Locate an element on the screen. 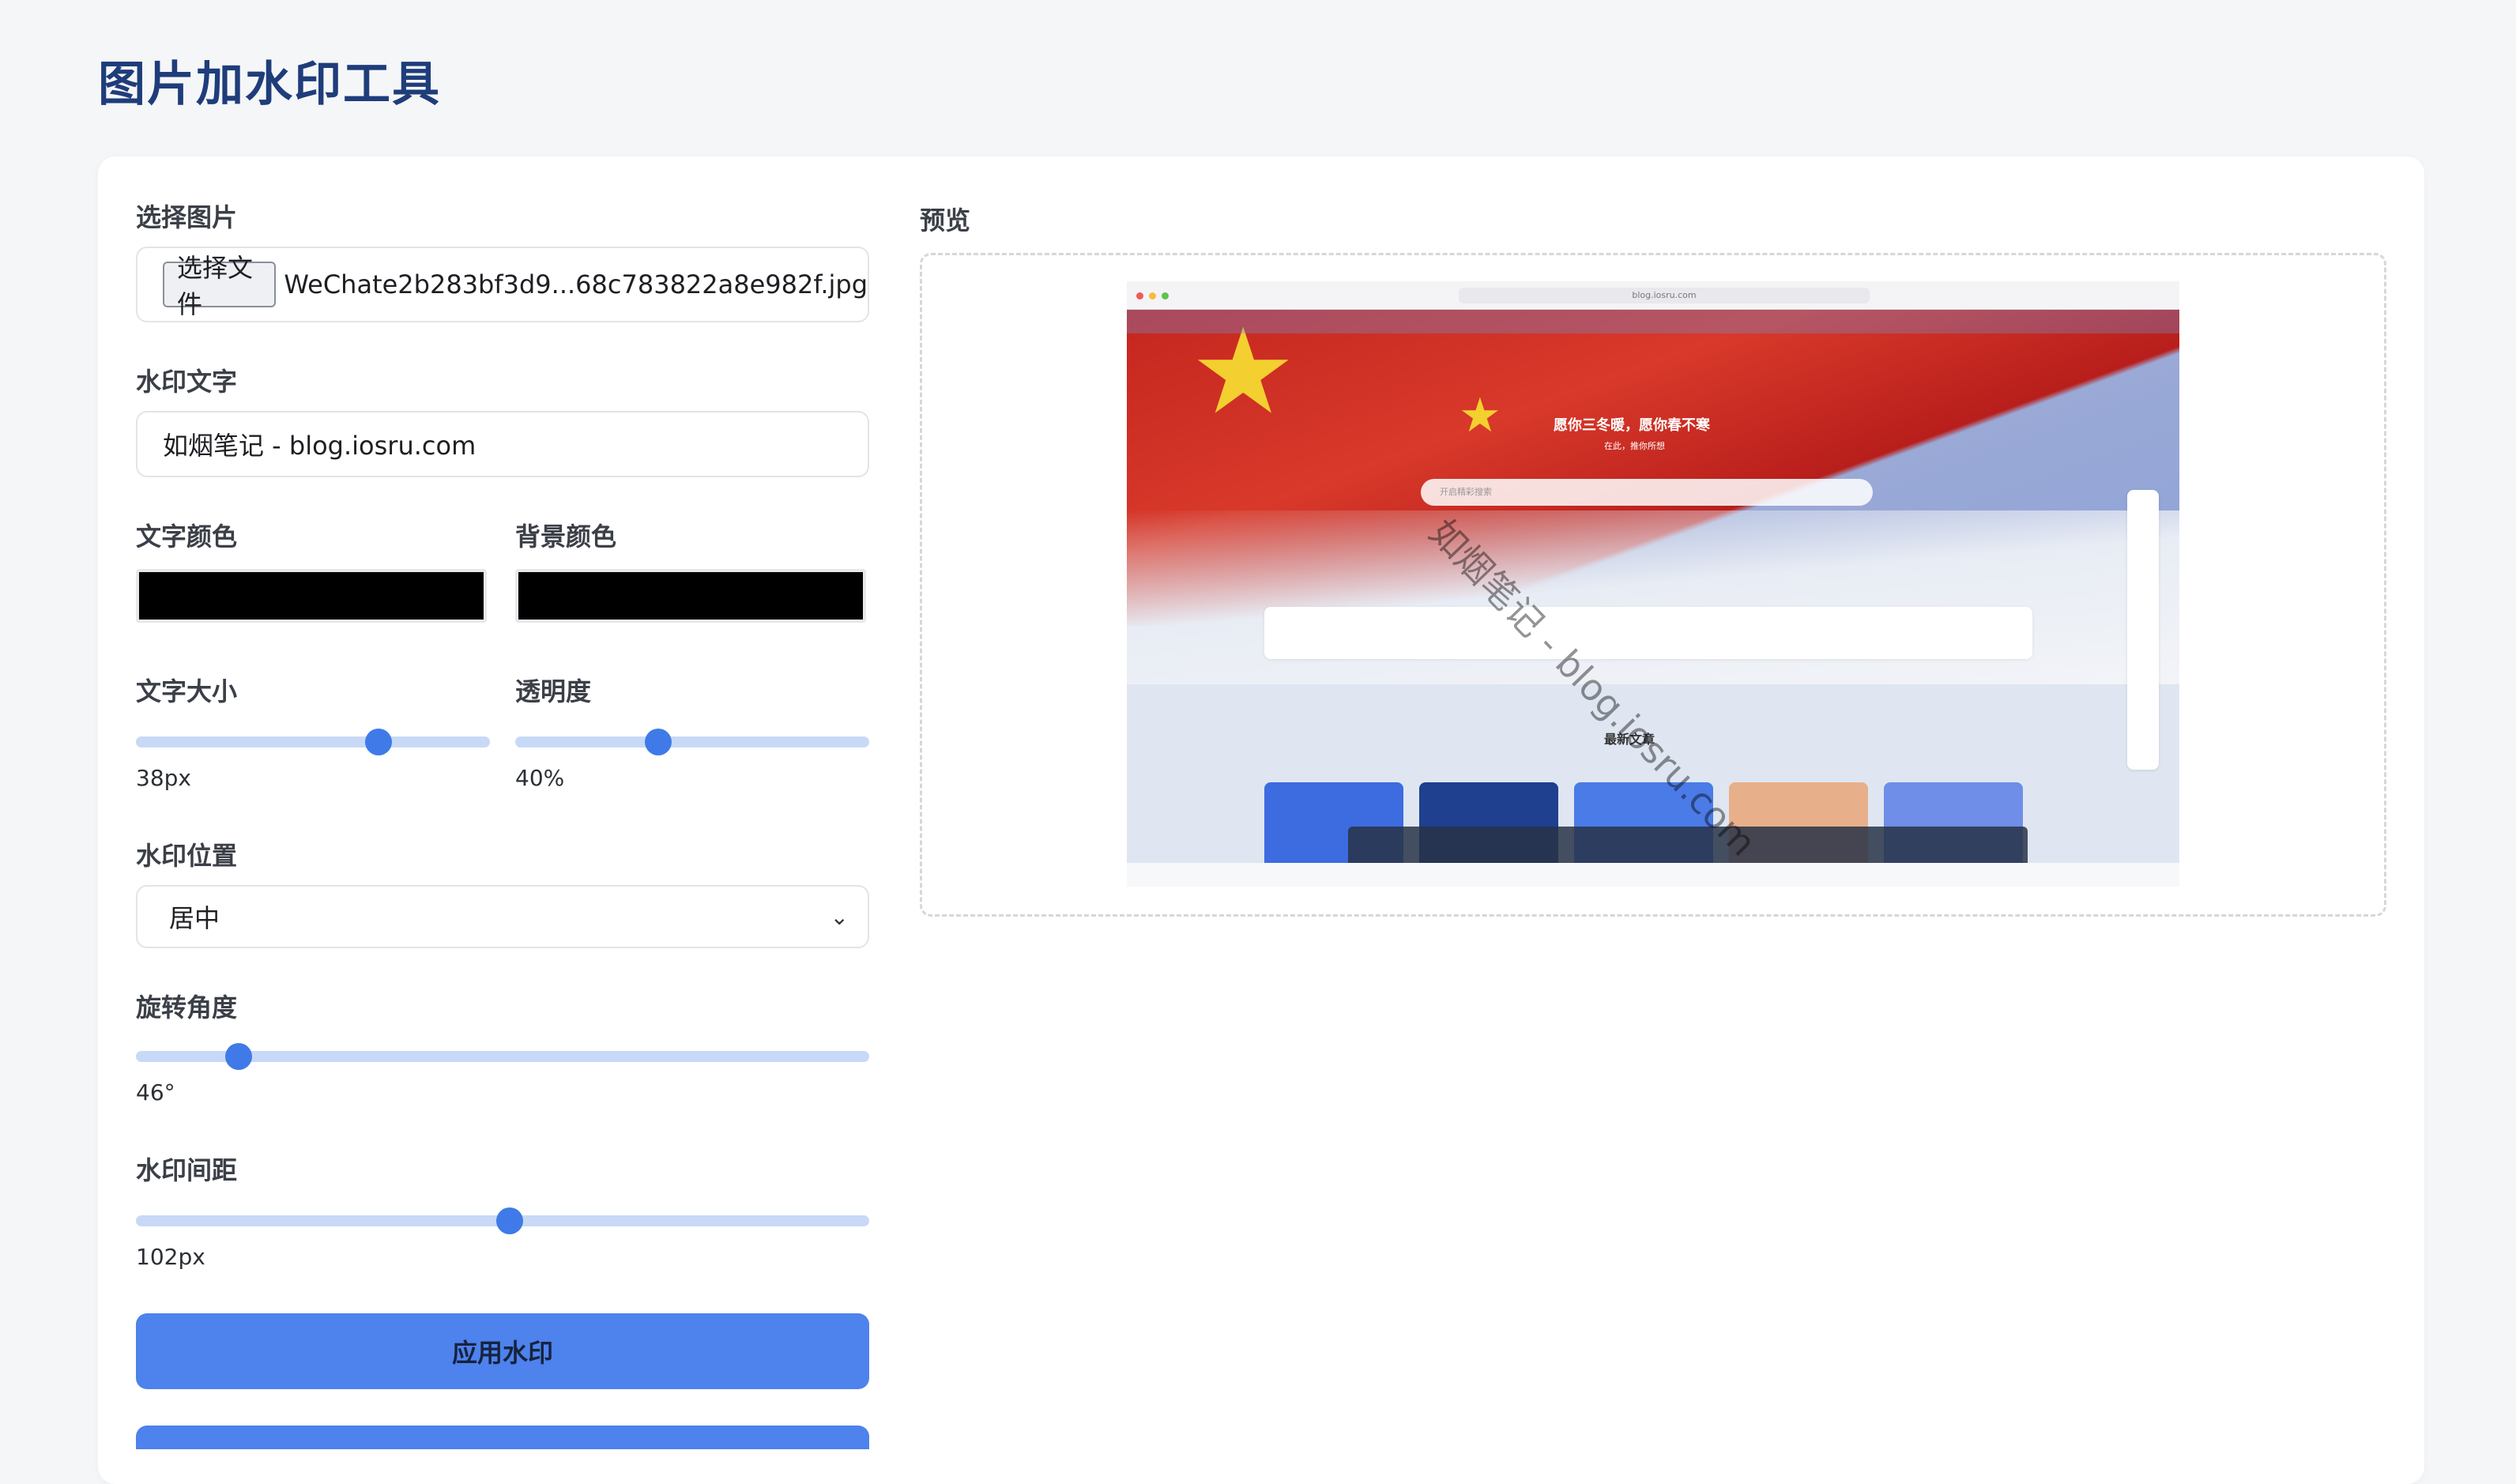  font-size-value: 38px is located at coordinates (163, 778).